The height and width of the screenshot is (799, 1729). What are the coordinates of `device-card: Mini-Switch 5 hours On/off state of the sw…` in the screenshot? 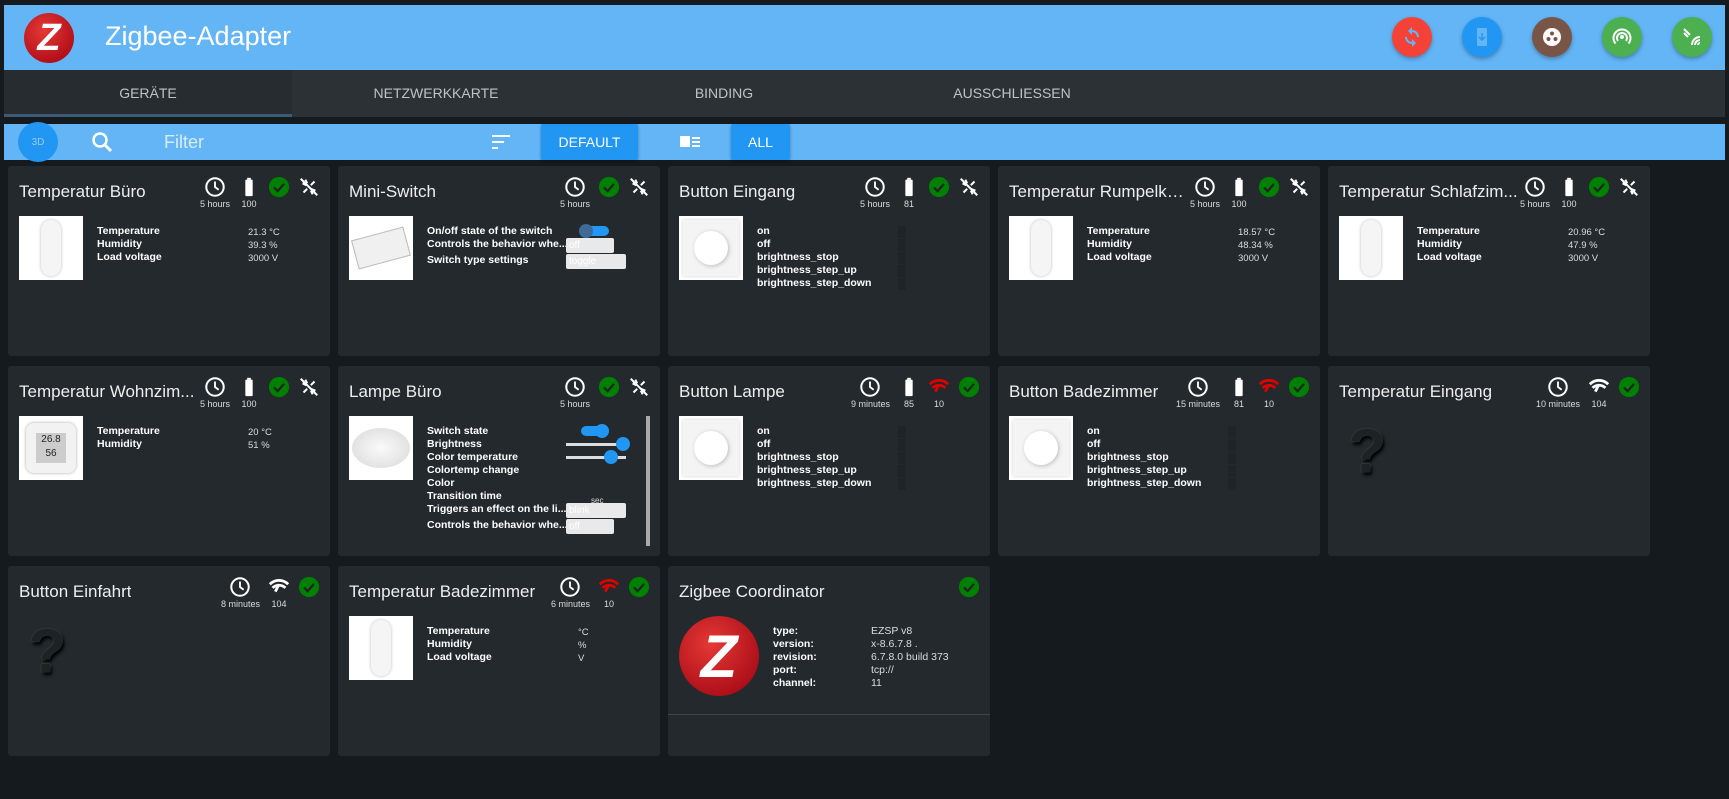 It's located at (499, 261).